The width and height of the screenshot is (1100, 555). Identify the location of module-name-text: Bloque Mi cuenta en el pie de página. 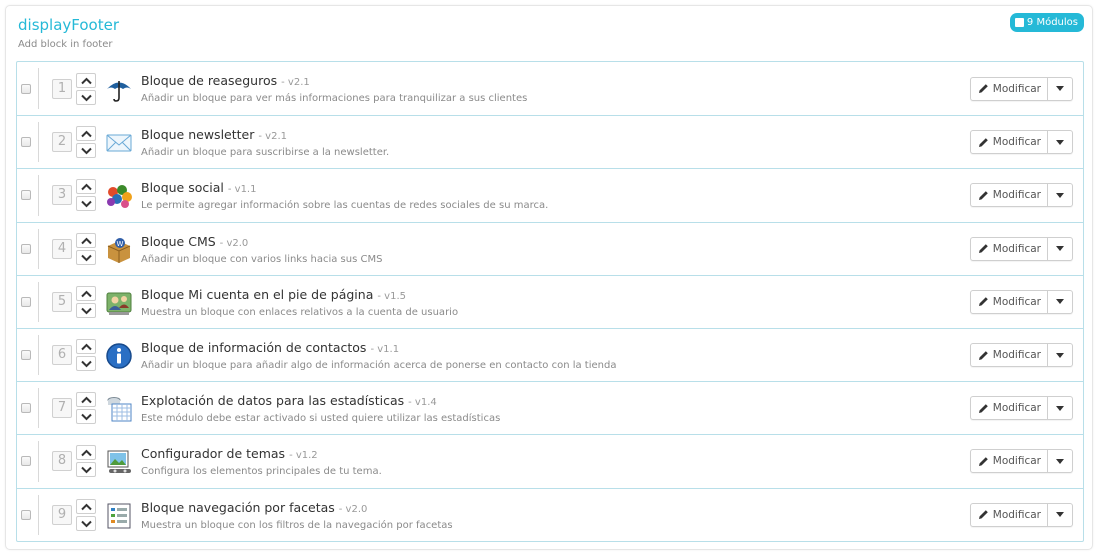
(257, 294).